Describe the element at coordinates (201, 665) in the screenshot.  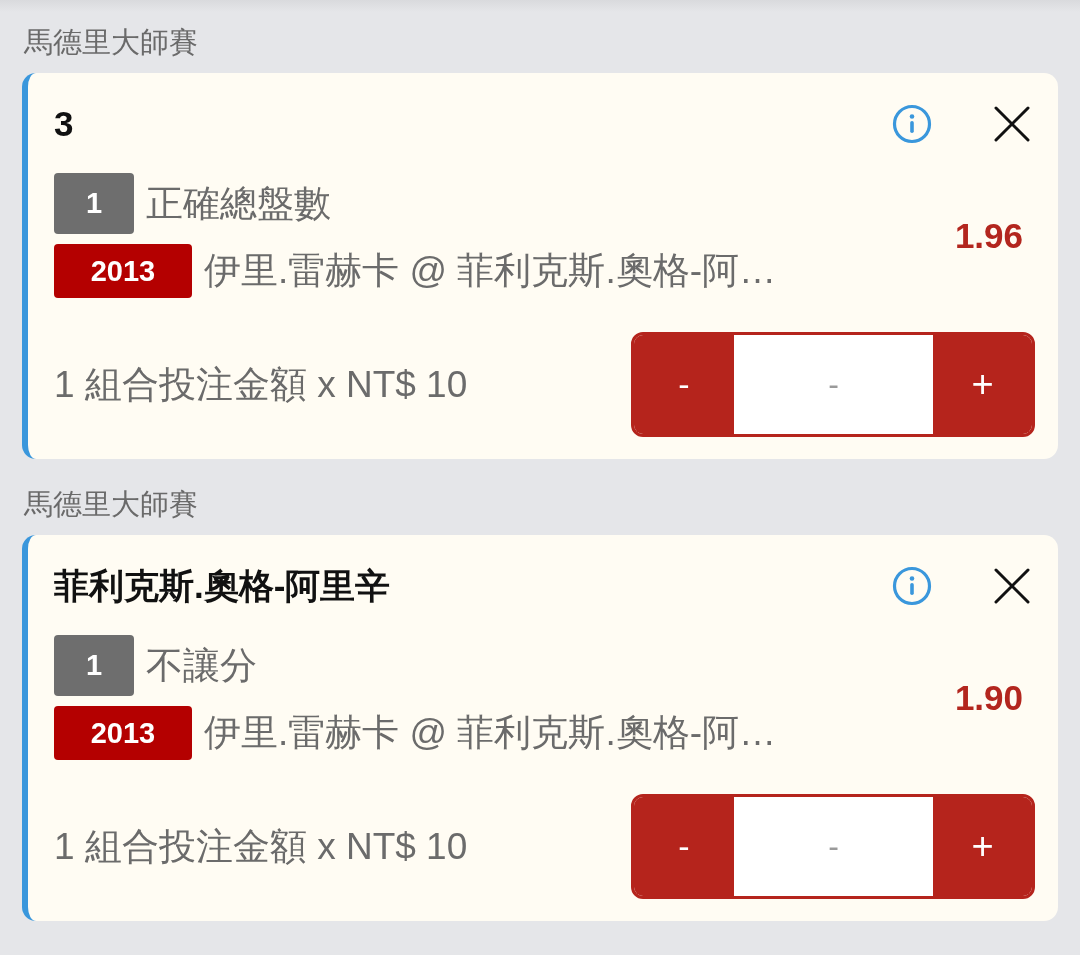
I see `market-name: 不讓分` at that location.